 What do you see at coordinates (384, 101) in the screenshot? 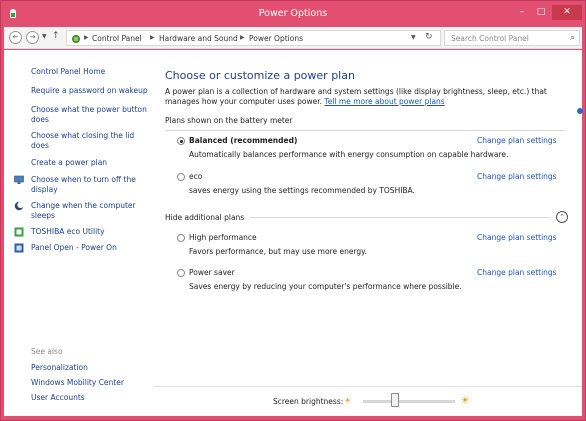
I see `learn-more-link: Tell me more about power plans` at bounding box center [384, 101].